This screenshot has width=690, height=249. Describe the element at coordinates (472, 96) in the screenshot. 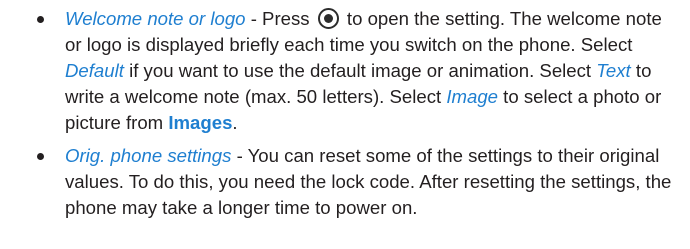

I see `option-image: Image` at that location.